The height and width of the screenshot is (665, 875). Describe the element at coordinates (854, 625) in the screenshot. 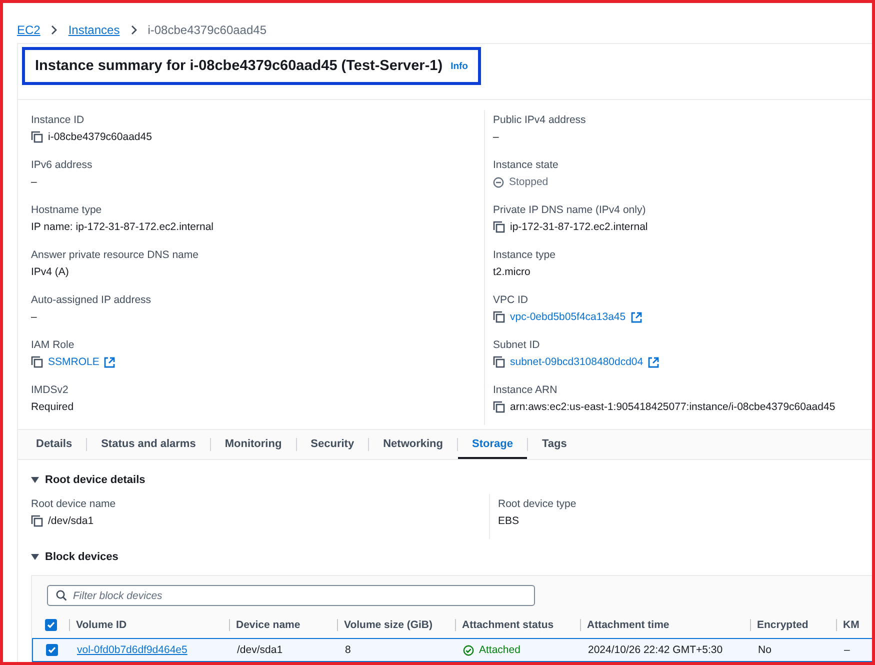

I see `column-header: KM` at that location.